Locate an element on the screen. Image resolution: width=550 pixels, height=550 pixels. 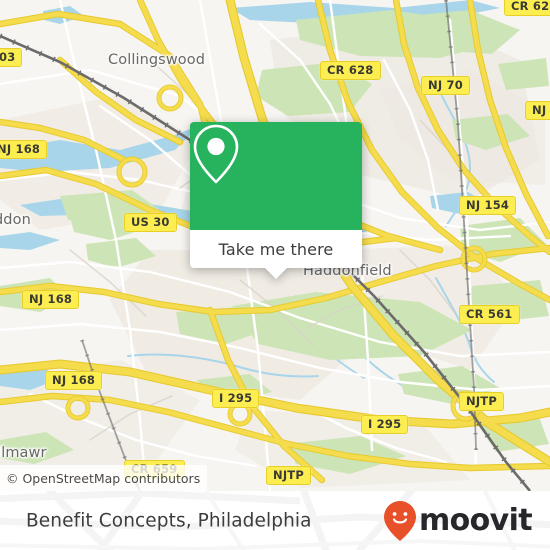
location-popup-card: Take me there is located at coordinates (276, 200).